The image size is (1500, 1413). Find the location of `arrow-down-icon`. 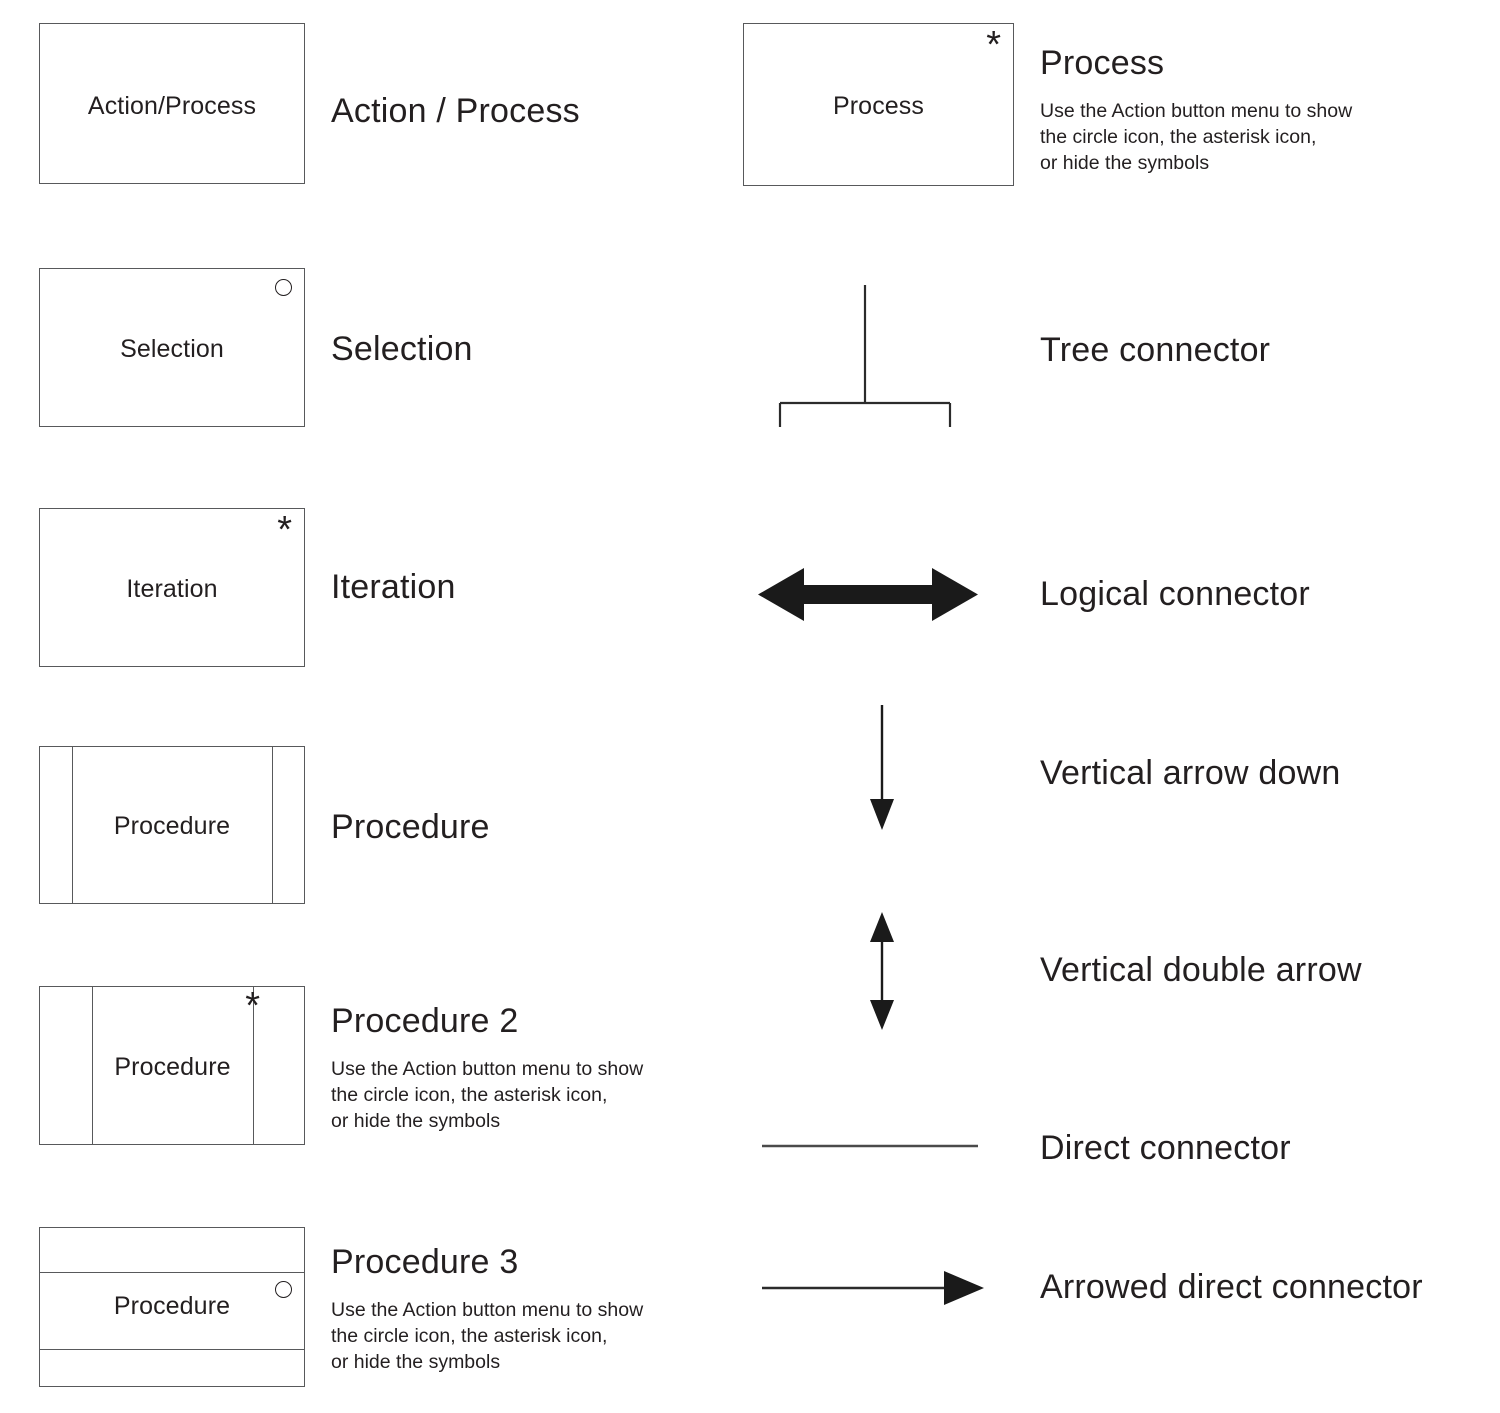

arrow-down-icon is located at coordinates (882, 767).